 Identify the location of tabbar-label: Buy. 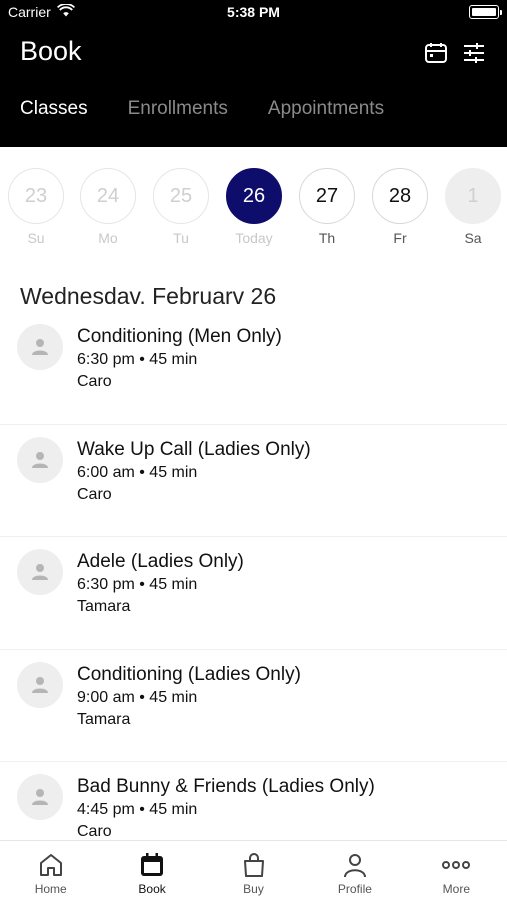
(253, 889).